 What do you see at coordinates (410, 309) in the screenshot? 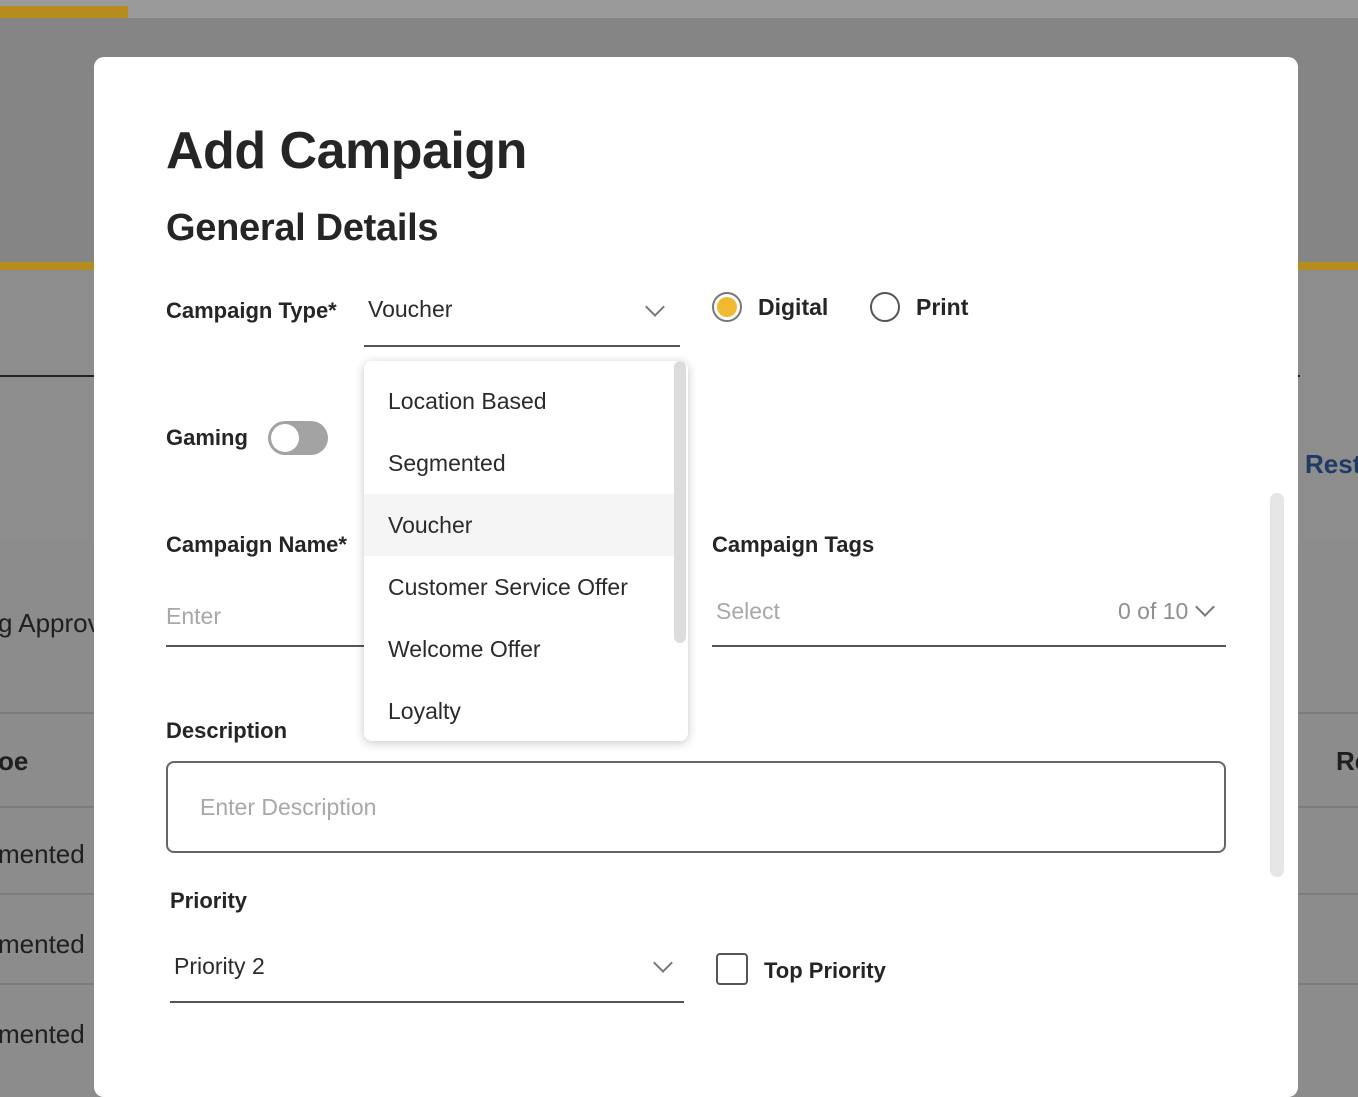
I see `campaign-type-value: Voucher` at bounding box center [410, 309].